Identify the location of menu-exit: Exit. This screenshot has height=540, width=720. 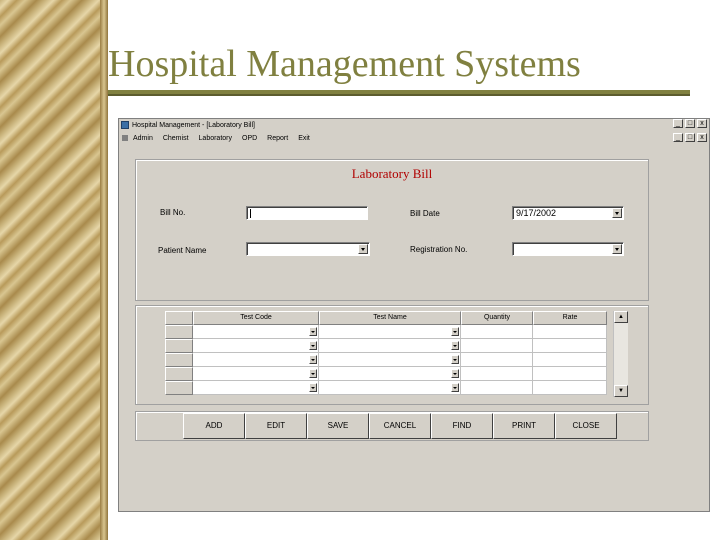
(304, 138).